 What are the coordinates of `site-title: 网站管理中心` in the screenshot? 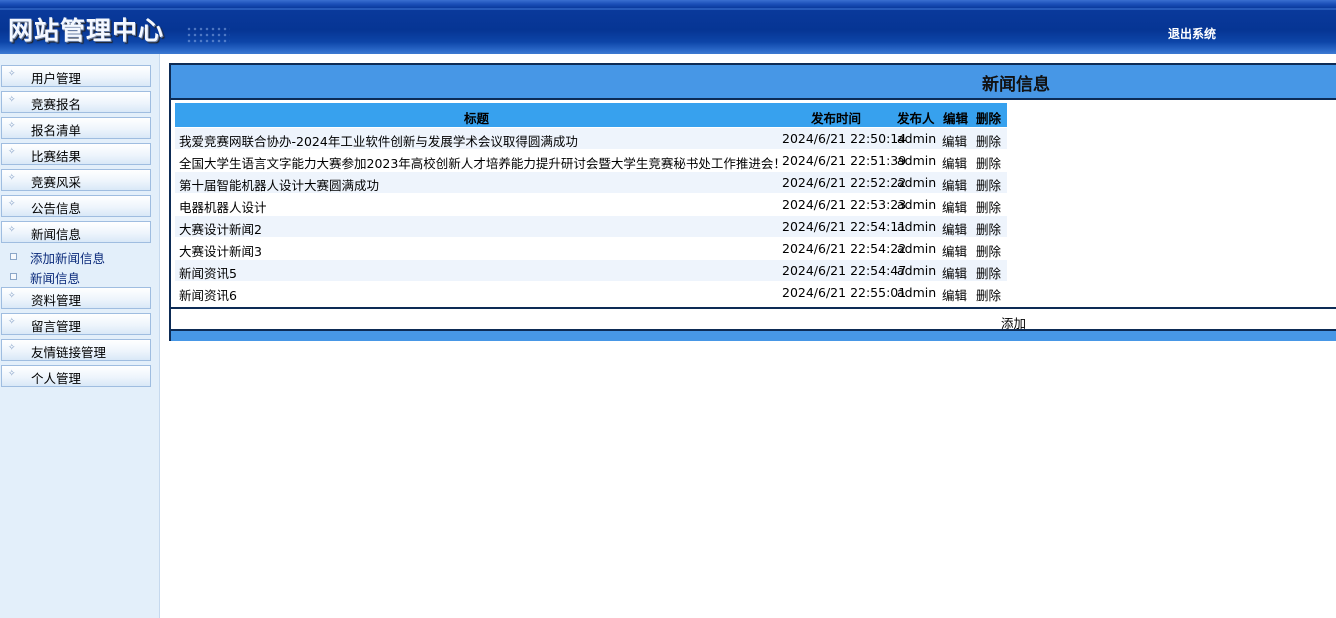 It's located at (86, 30).